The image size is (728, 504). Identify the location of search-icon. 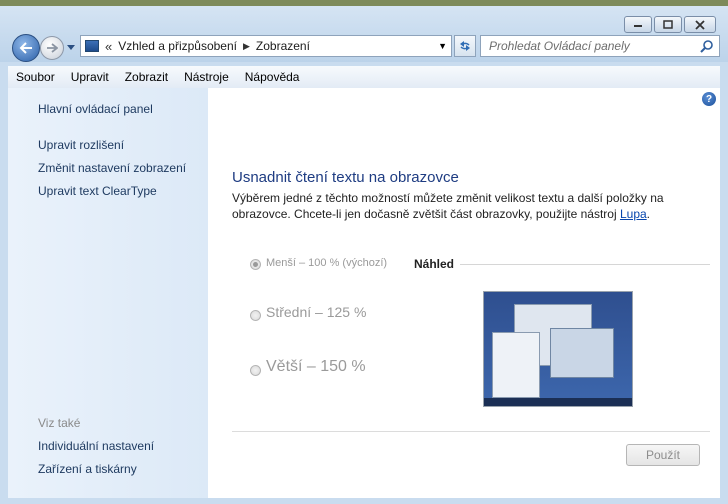
(706, 46).